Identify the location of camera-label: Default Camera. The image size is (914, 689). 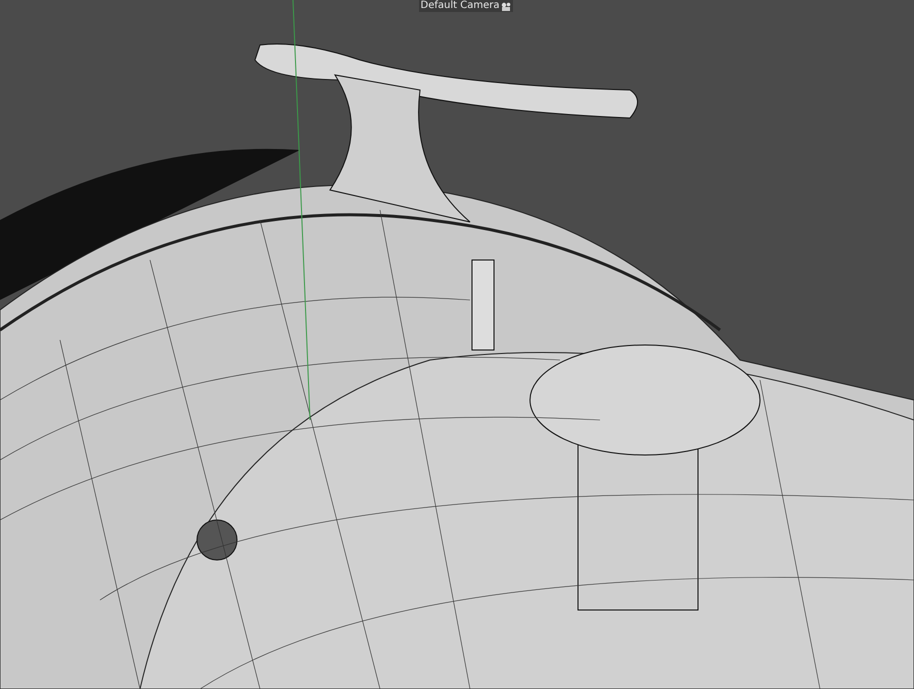
(466, 6).